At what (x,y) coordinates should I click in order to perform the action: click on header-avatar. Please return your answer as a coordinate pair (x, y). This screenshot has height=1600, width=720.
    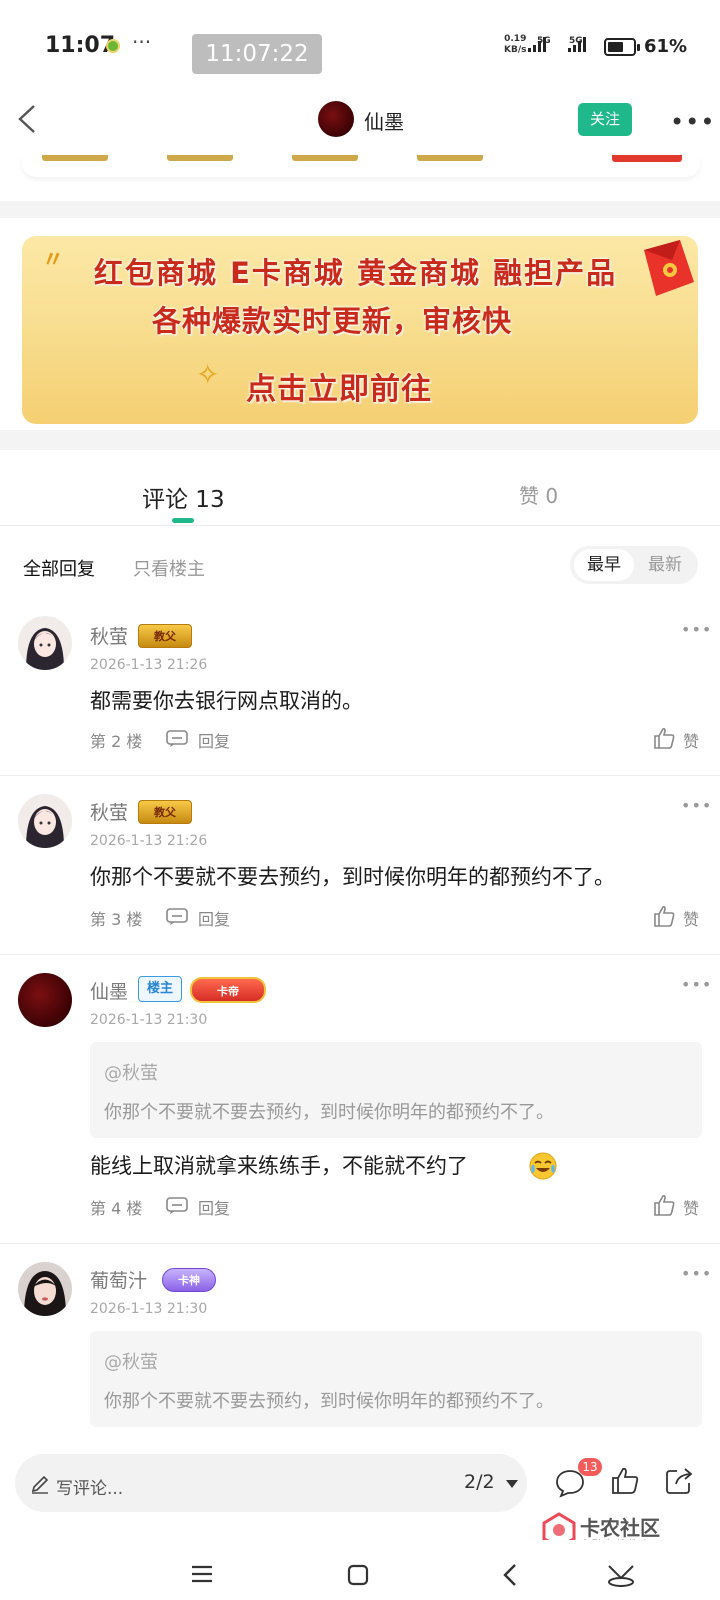
    Looking at the image, I should click on (336, 119).